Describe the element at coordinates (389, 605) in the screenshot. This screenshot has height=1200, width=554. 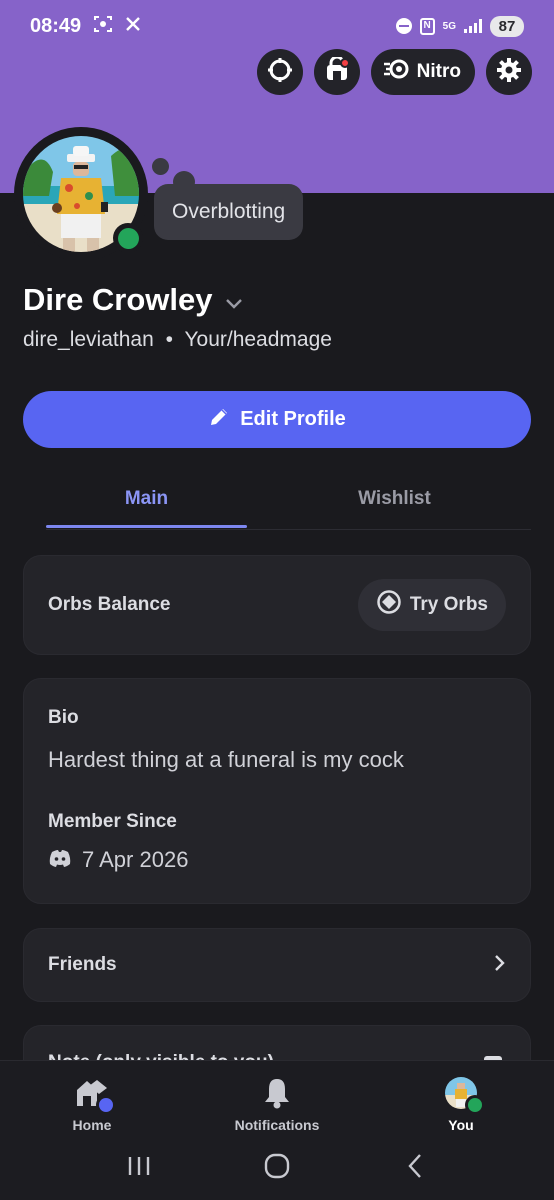
I see `orb-icon` at that location.